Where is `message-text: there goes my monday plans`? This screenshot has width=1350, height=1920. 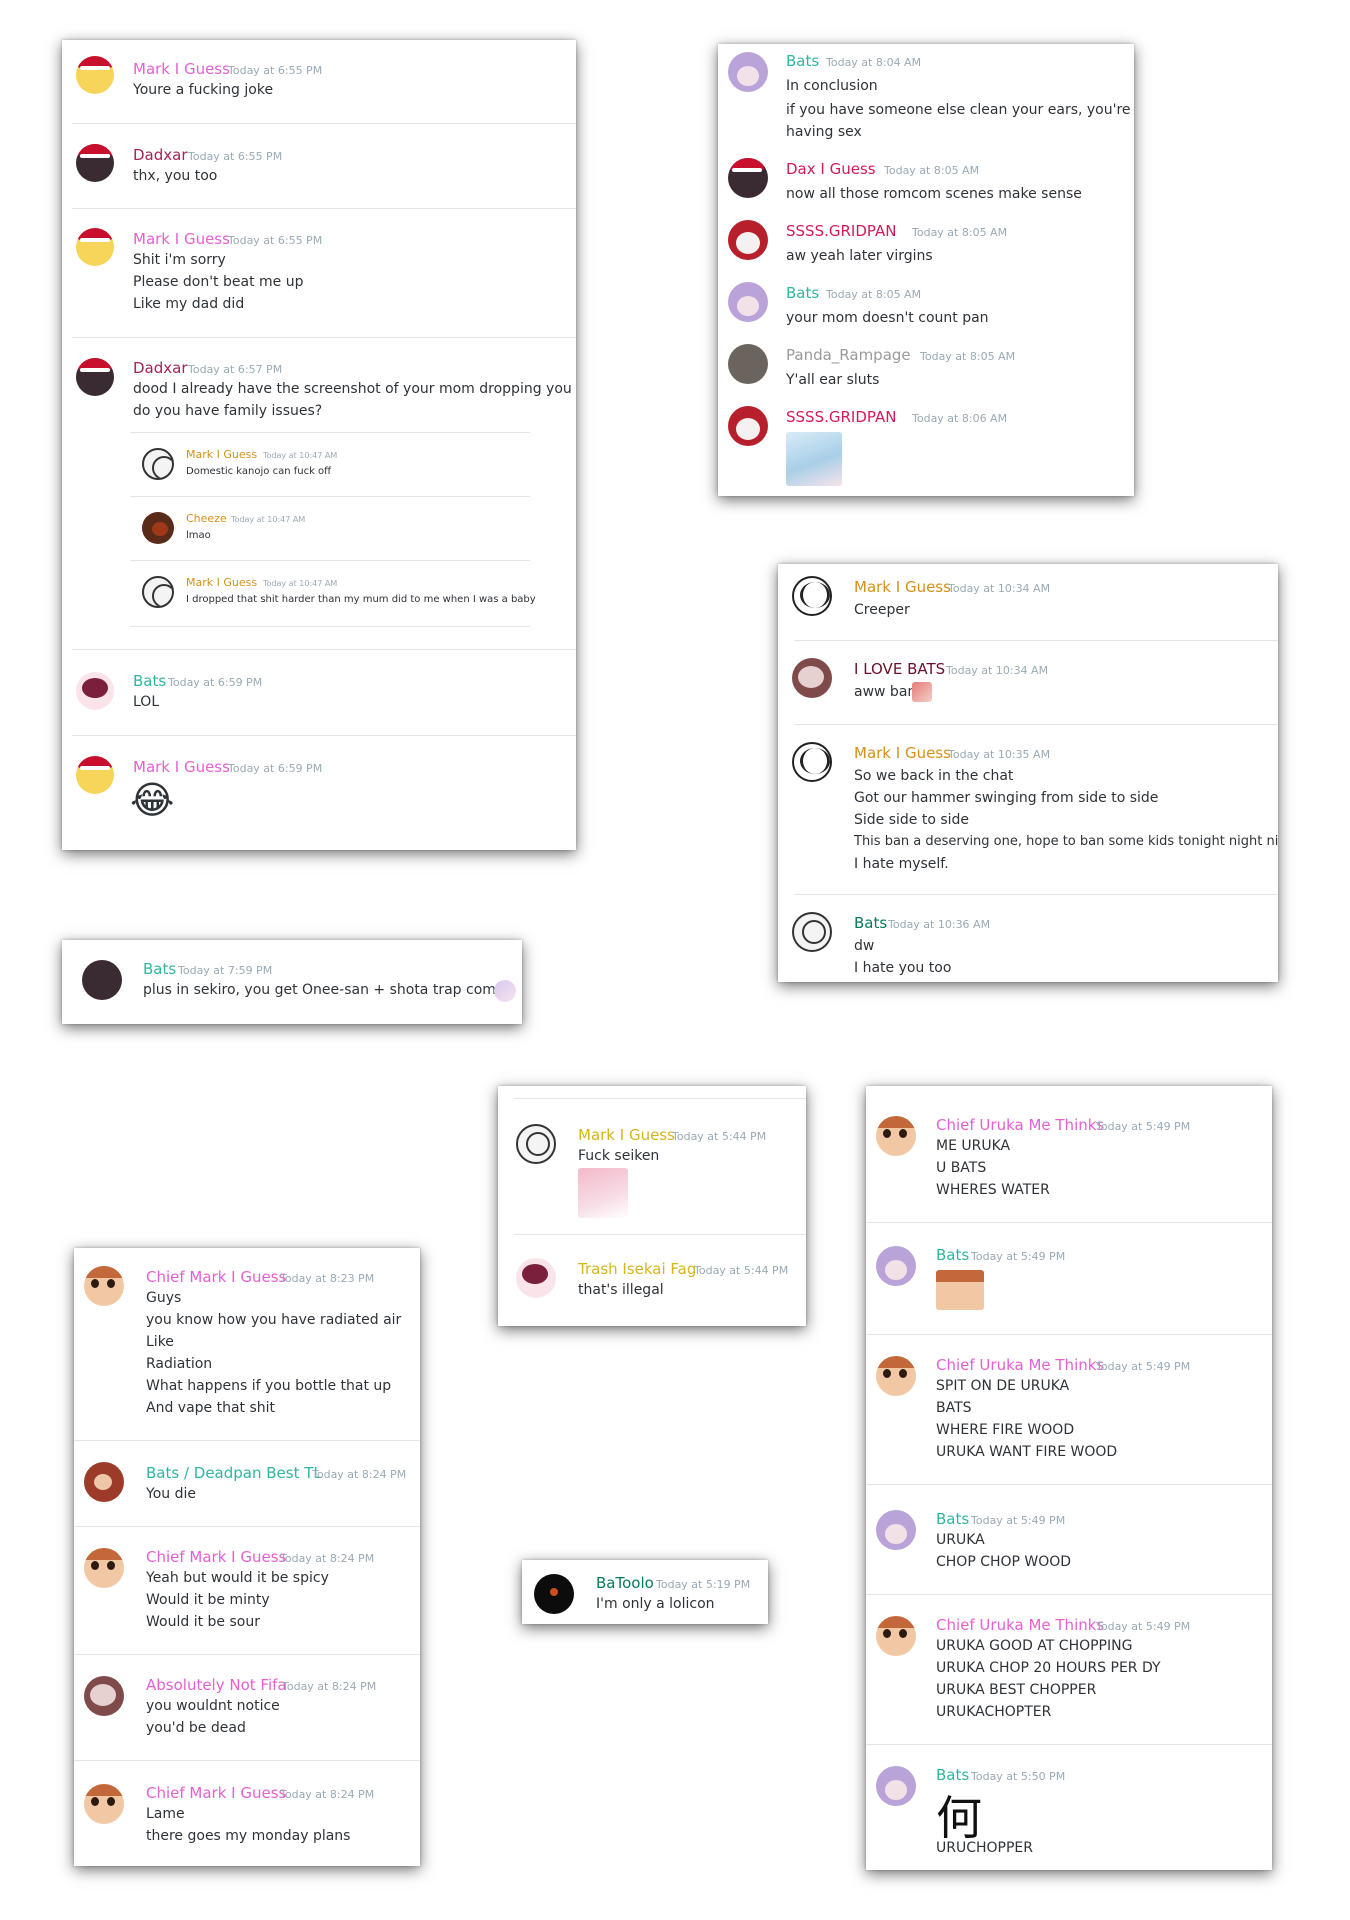
message-text: there goes my monday plans is located at coordinates (248, 1836).